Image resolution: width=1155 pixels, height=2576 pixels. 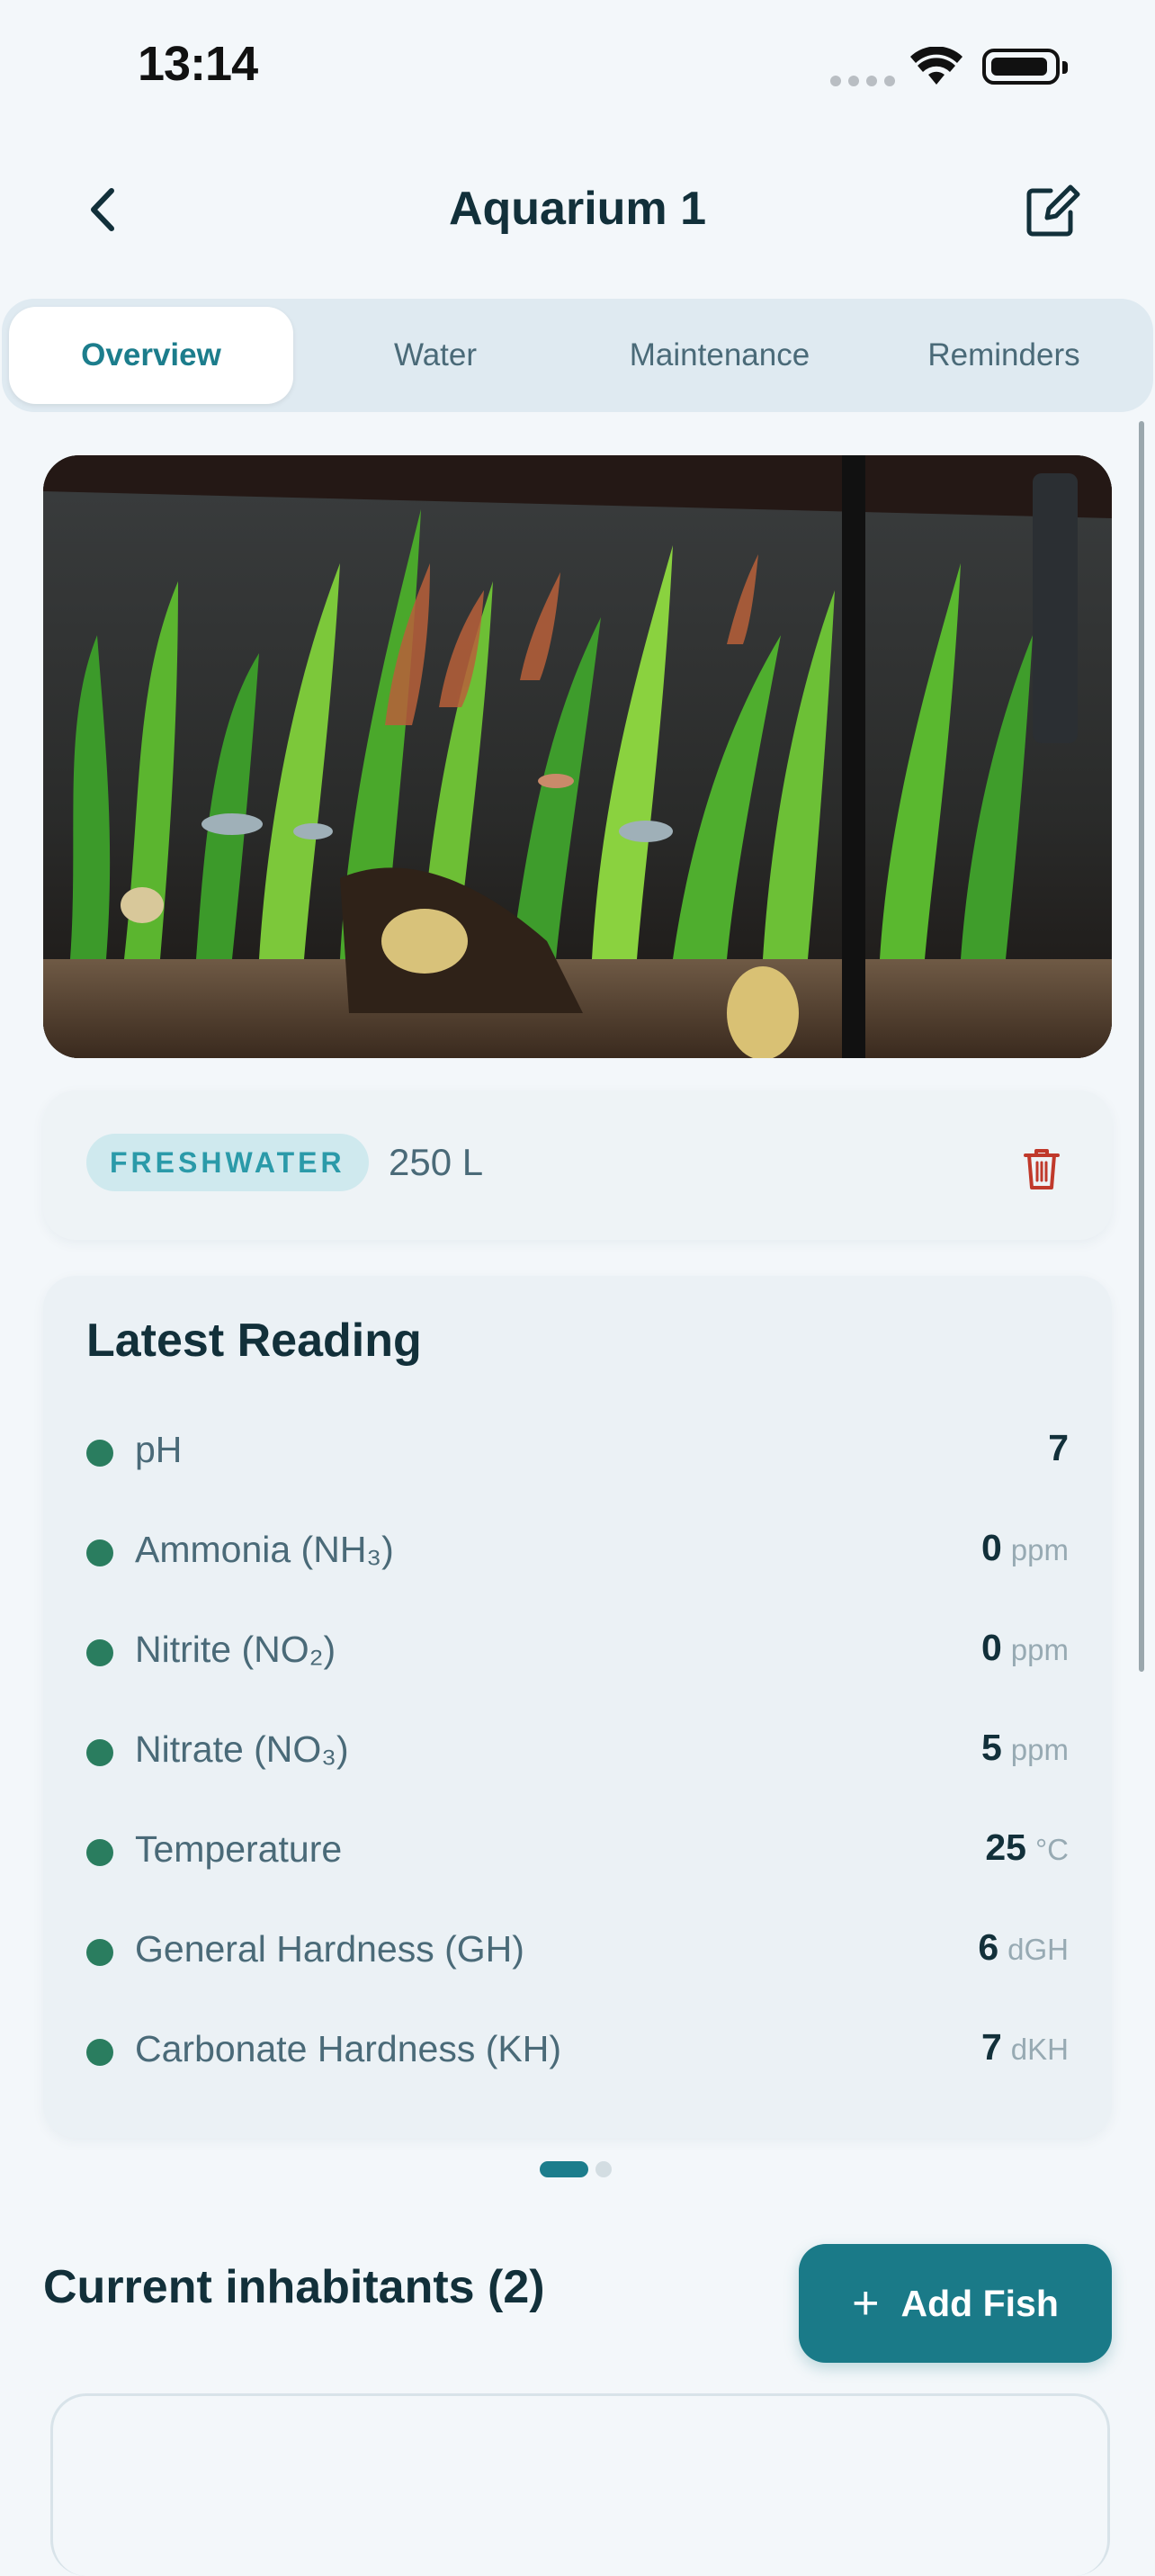 What do you see at coordinates (1058, 1448) in the screenshot?
I see `reading-value: 7` at bounding box center [1058, 1448].